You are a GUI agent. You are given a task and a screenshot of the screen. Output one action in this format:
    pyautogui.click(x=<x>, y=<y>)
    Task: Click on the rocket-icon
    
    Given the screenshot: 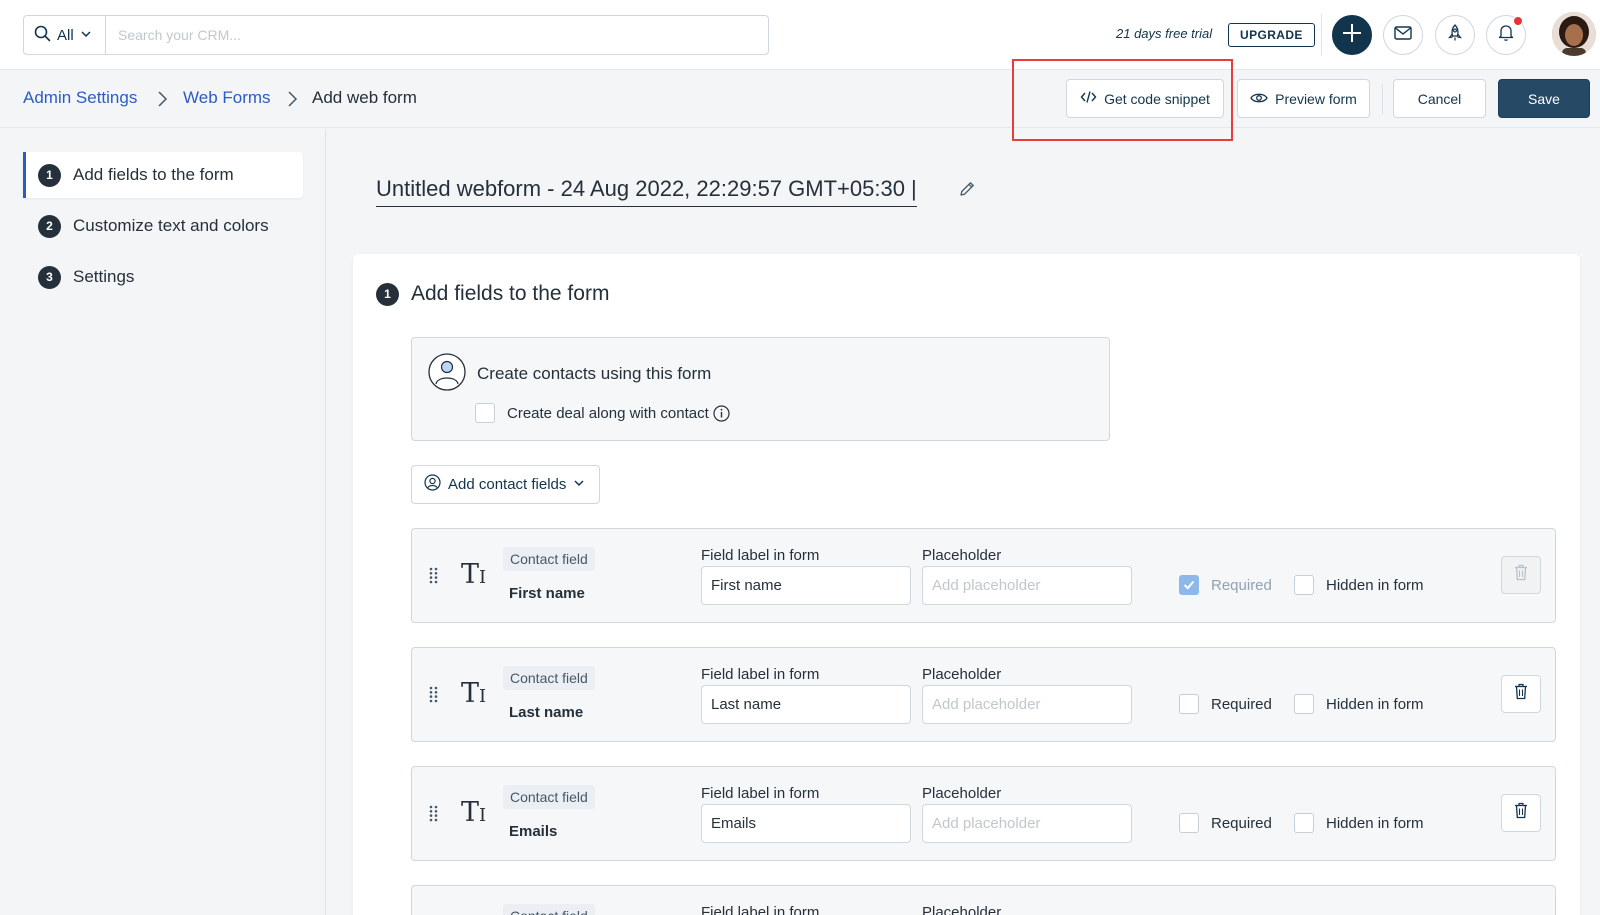 What is the action you would take?
    pyautogui.click(x=1455, y=35)
    